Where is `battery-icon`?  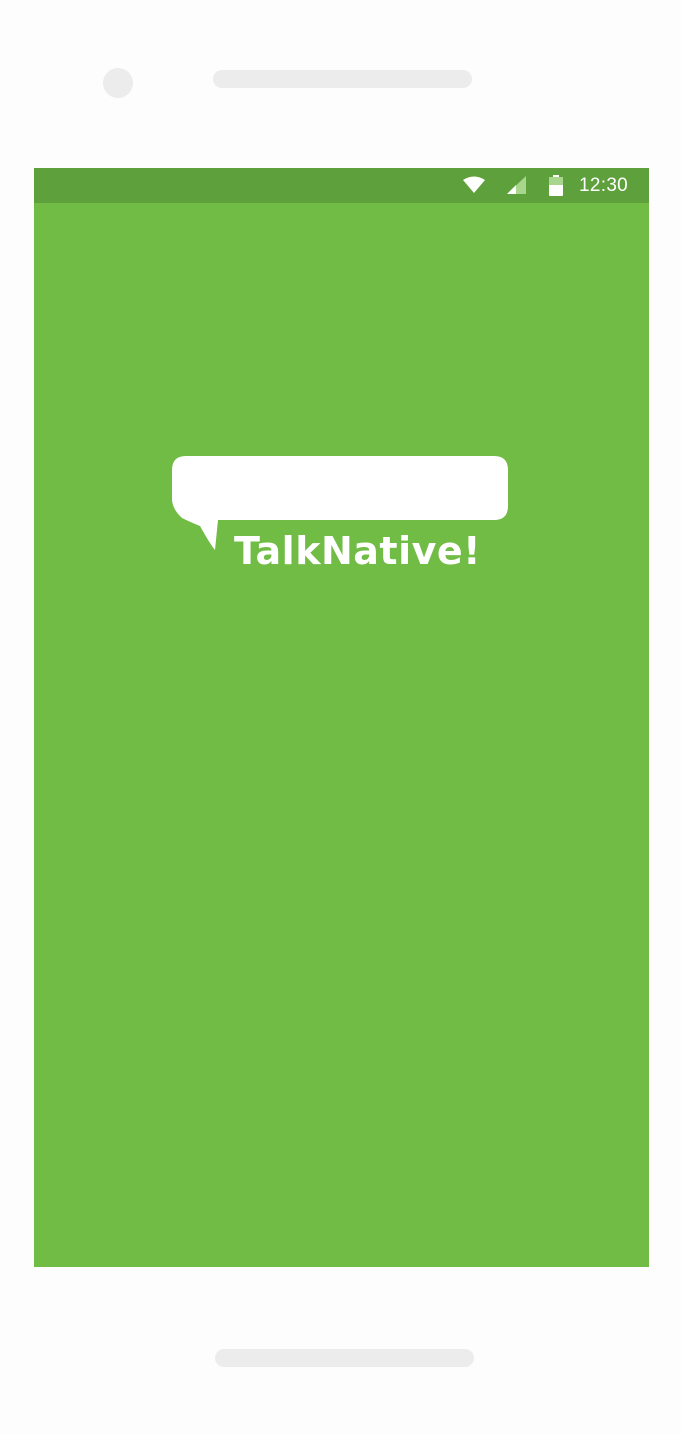
battery-icon is located at coordinates (556, 188).